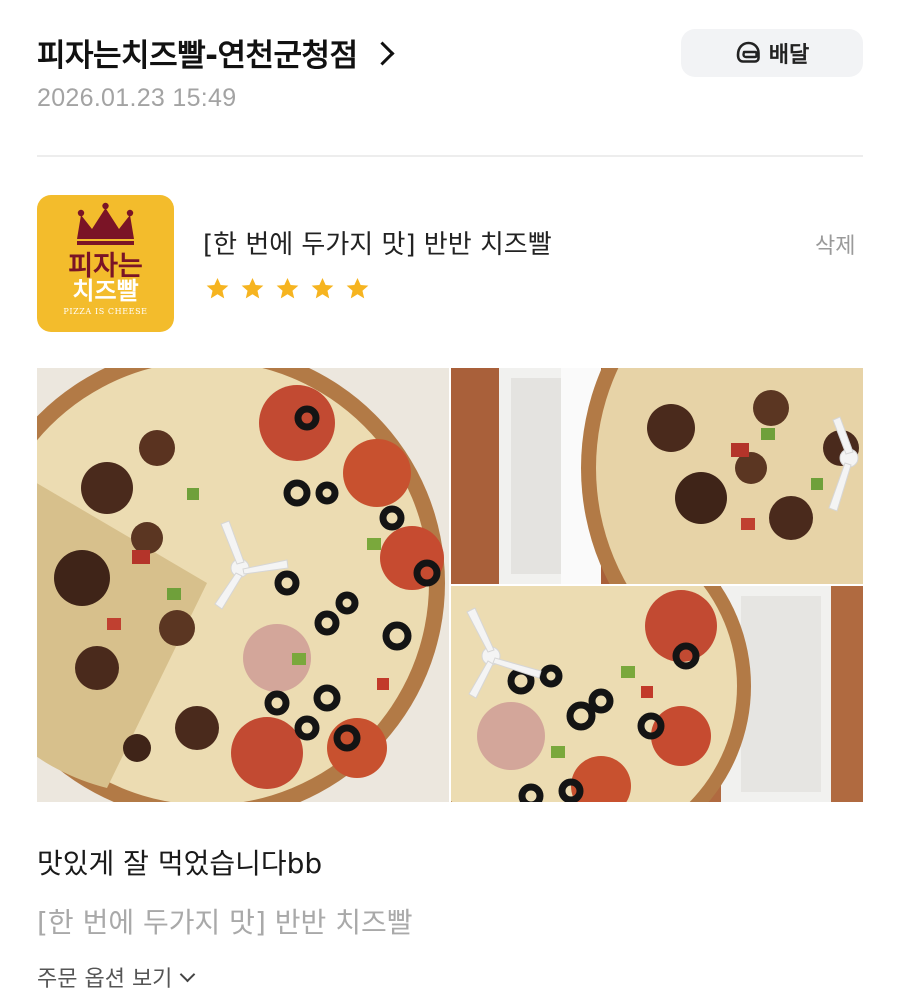 This screenshot has height=998, width=900. I want to click on store-name: 피자는치즈빨-연천군청점, so click(197, 56).